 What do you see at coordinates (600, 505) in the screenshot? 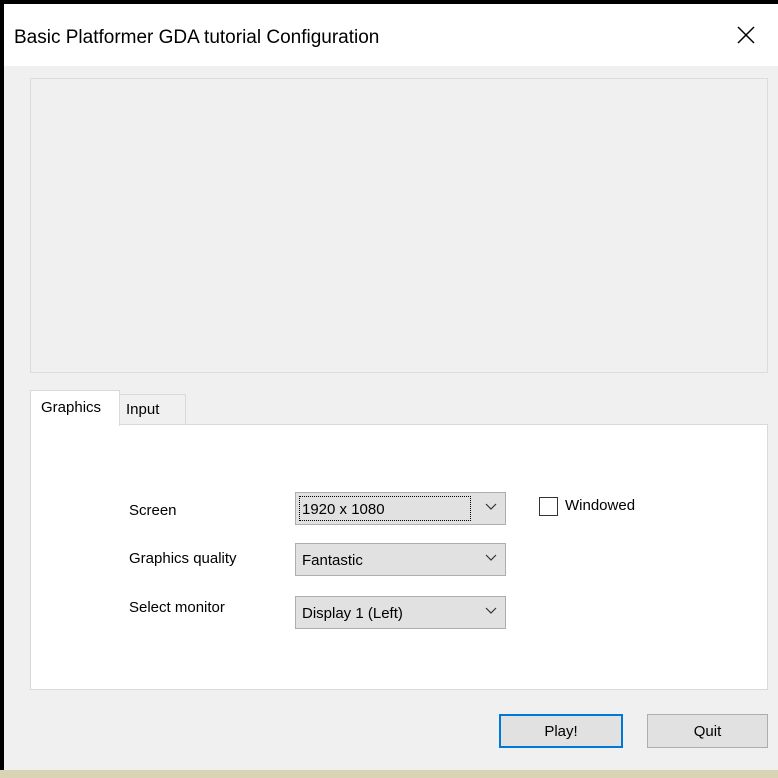
I see `windowed-label: Windowed` at bounding box center [600, 505].